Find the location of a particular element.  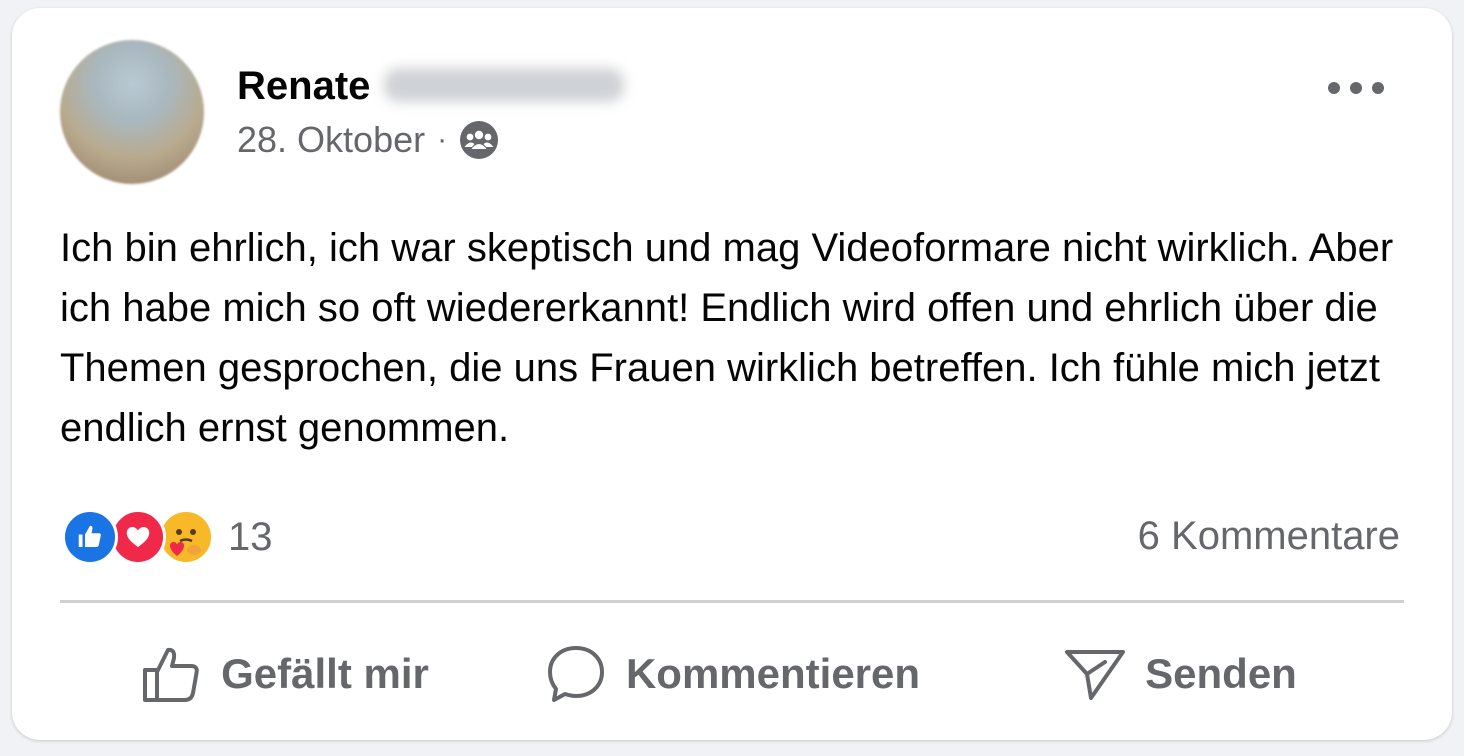

group-icon is located at coordinates (479, 140).